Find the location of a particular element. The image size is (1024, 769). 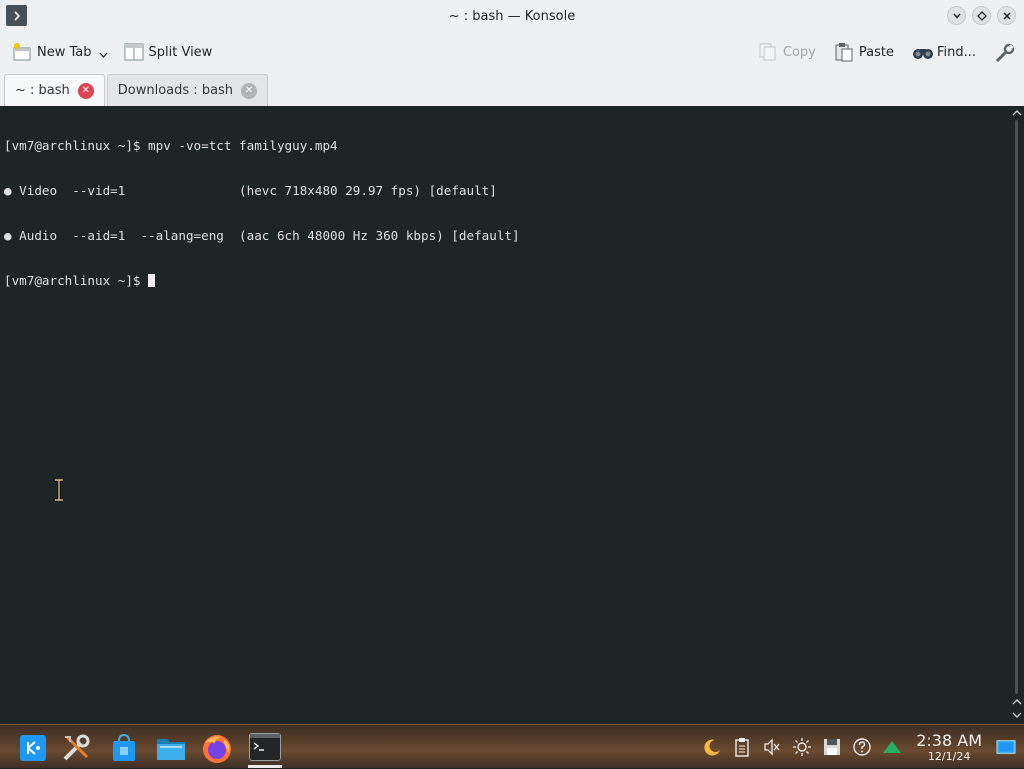

digital-clock: 2:38 AM 12/1/24 is located at coordinates (949, 746).